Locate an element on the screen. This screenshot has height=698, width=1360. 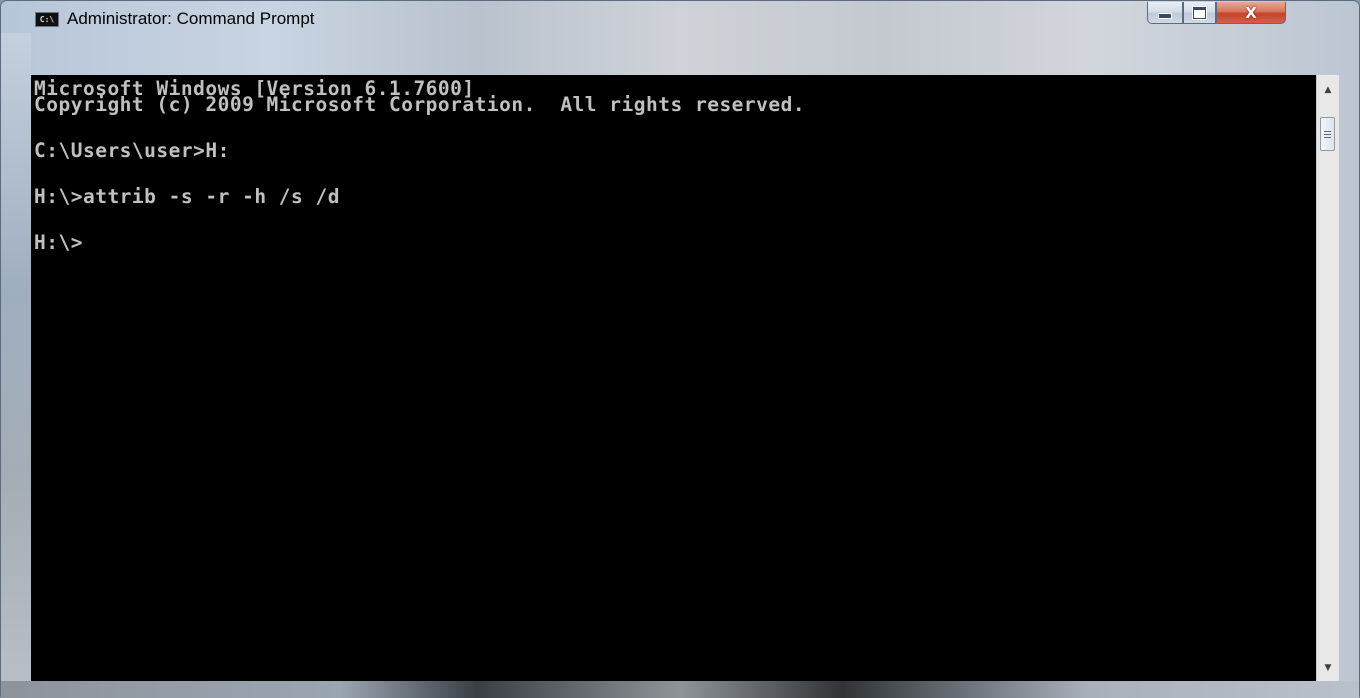
scroll-up-button: ▲ is located at coordinates (1328, 90).